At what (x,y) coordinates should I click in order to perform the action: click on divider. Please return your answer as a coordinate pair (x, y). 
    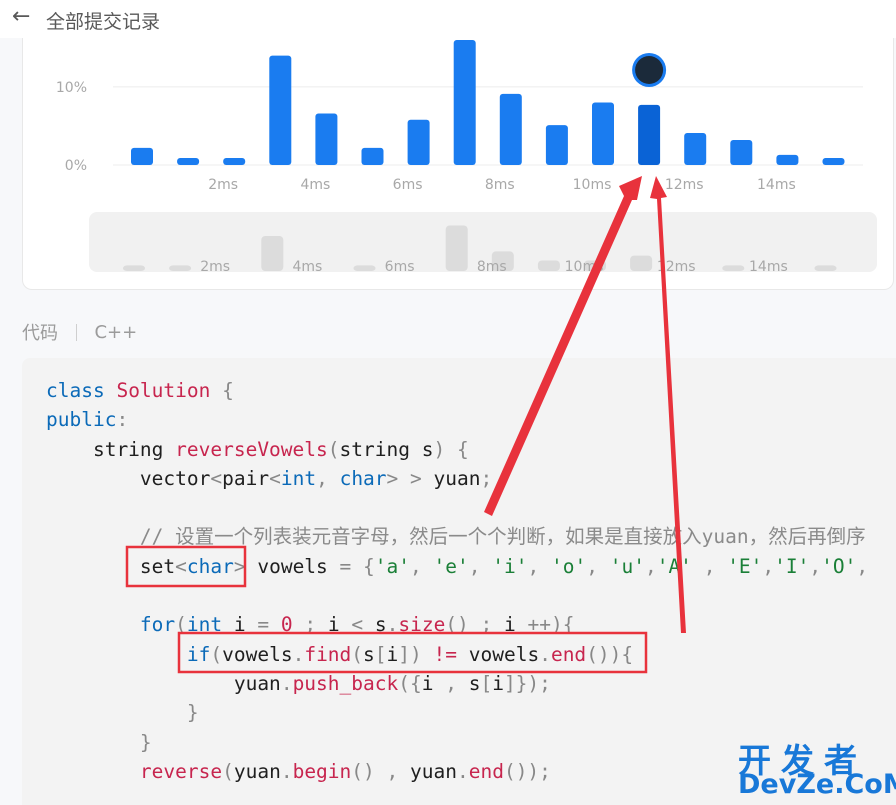
    Looking at the image, I should click on (76, 332).